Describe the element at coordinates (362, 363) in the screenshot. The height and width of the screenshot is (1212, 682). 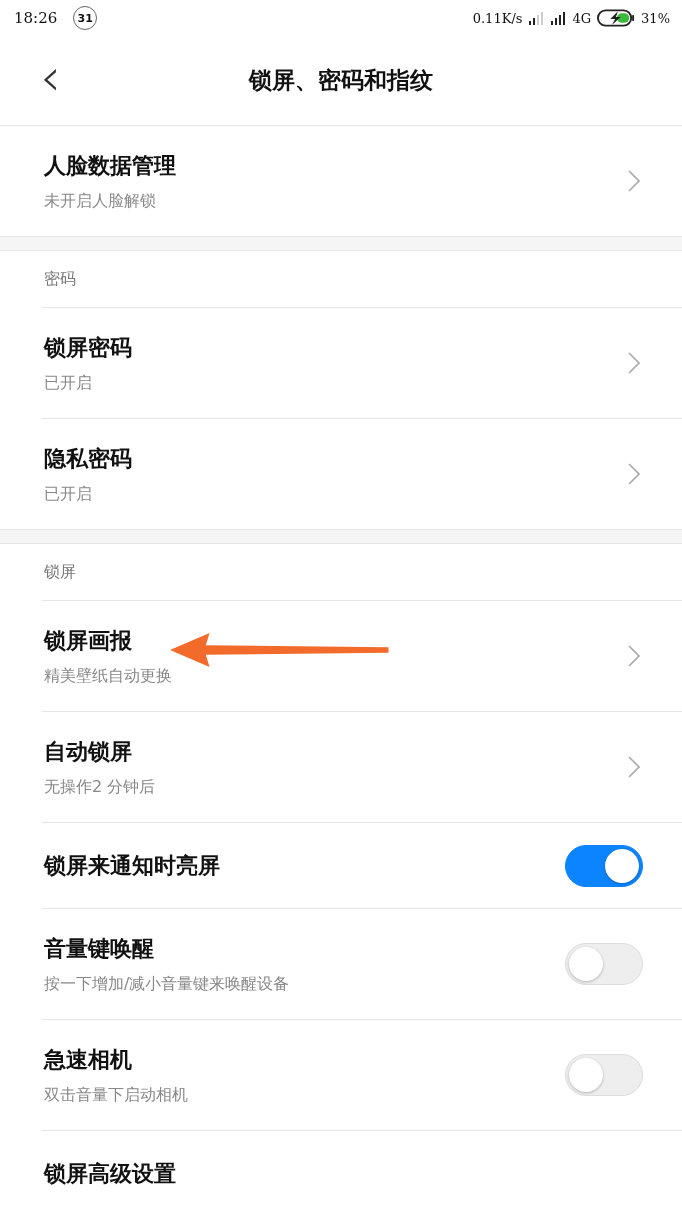
I see `settings-row: 锁屏密码 已开启` at that location.